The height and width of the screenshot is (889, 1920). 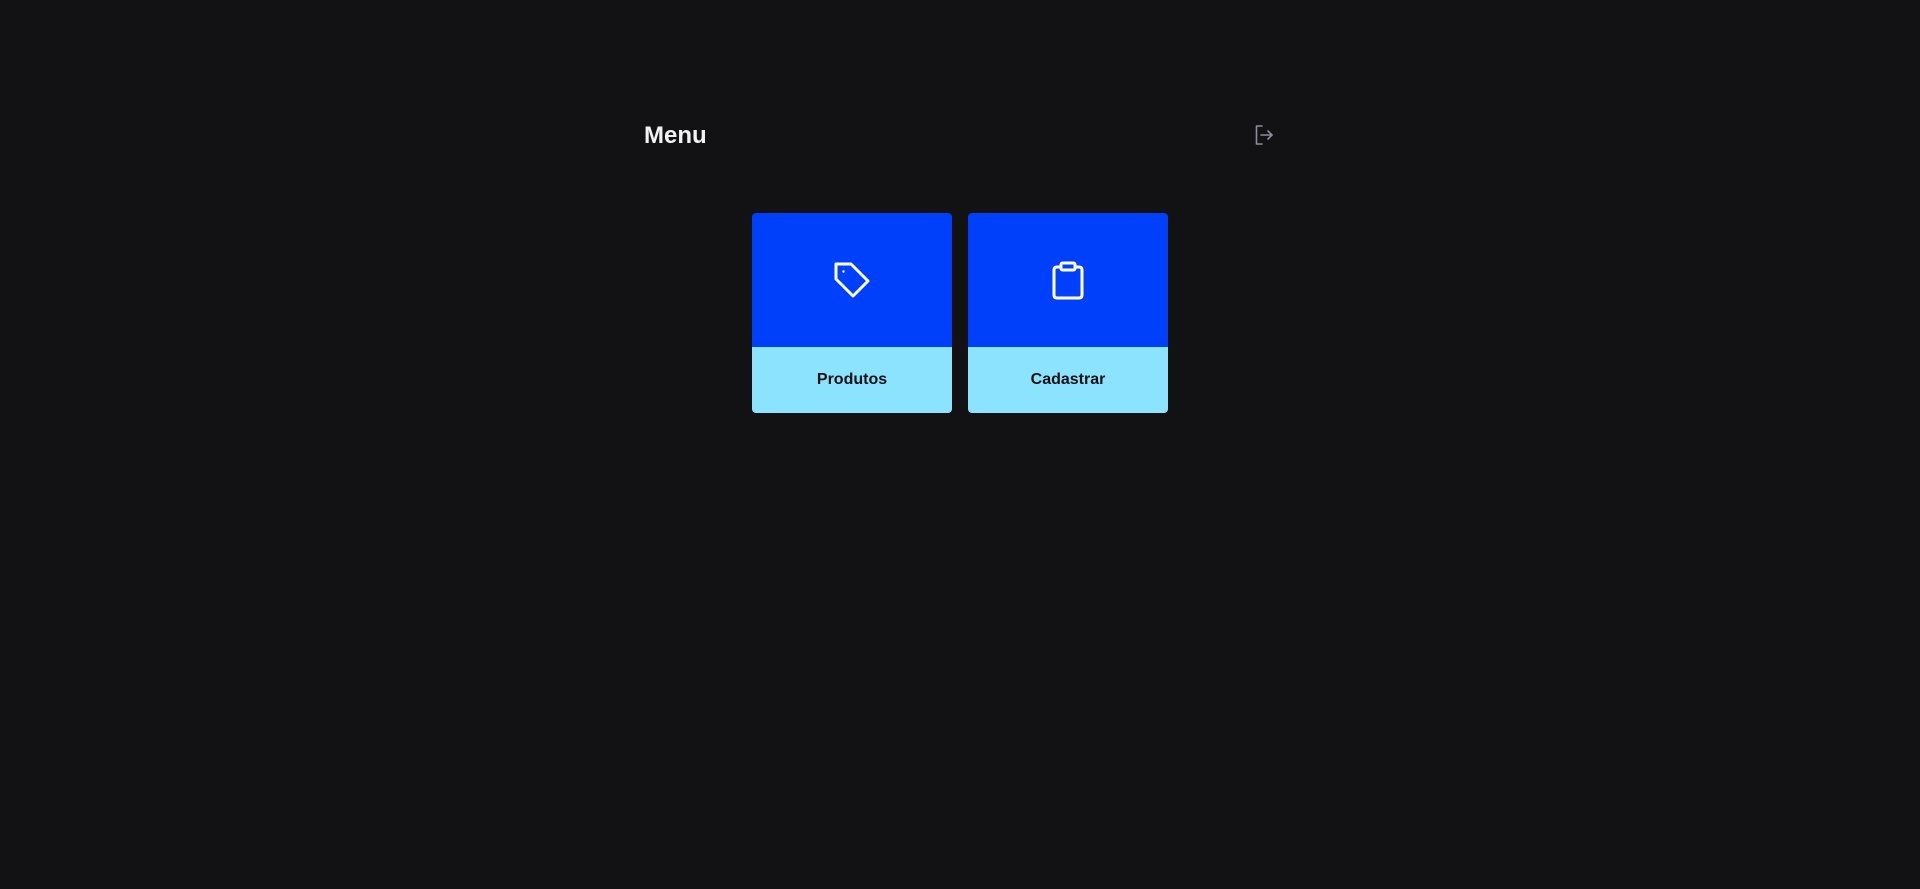 I want to click on card-label: Produtos, so click(x=852, y=379).